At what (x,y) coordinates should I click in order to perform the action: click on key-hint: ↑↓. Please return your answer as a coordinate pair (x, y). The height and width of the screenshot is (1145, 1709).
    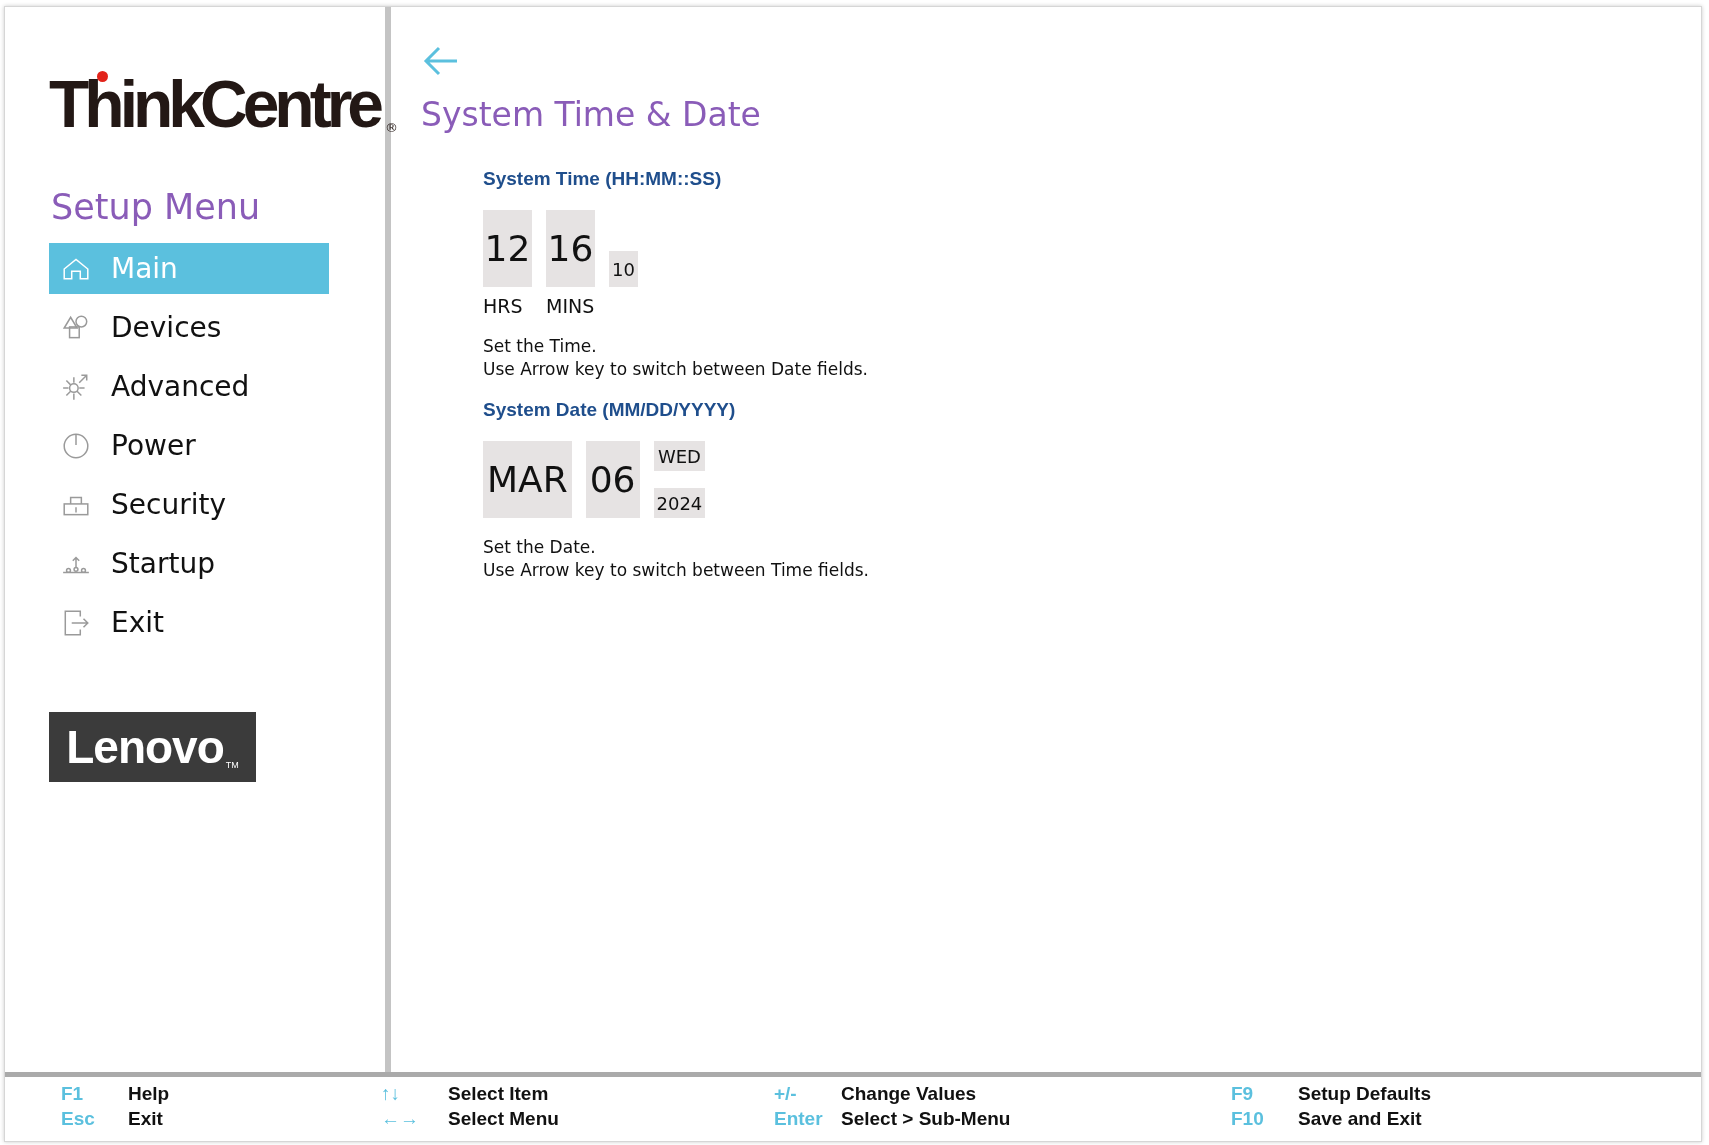
    Looking at the image, I should click on (391, 1094).